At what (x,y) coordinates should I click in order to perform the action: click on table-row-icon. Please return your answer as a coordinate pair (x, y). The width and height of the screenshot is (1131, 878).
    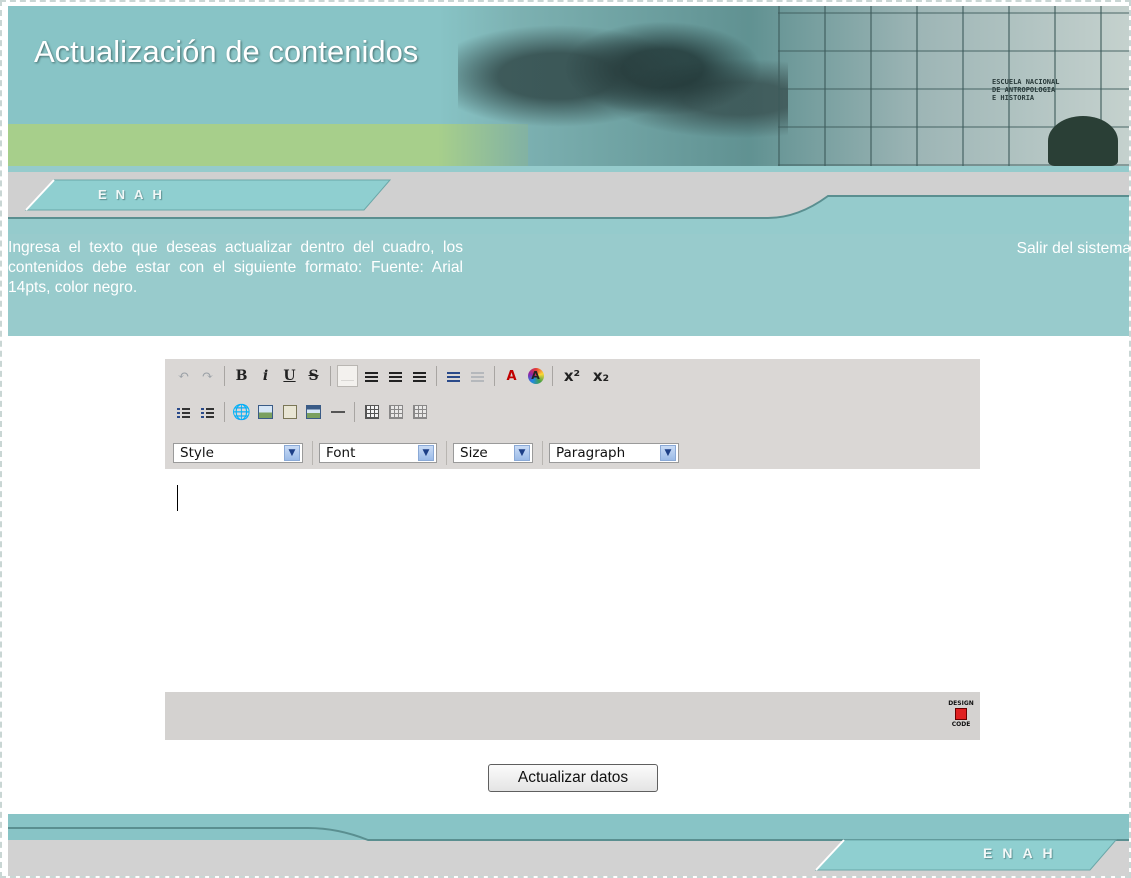
    Looking at the image, I should click on (419, 412).